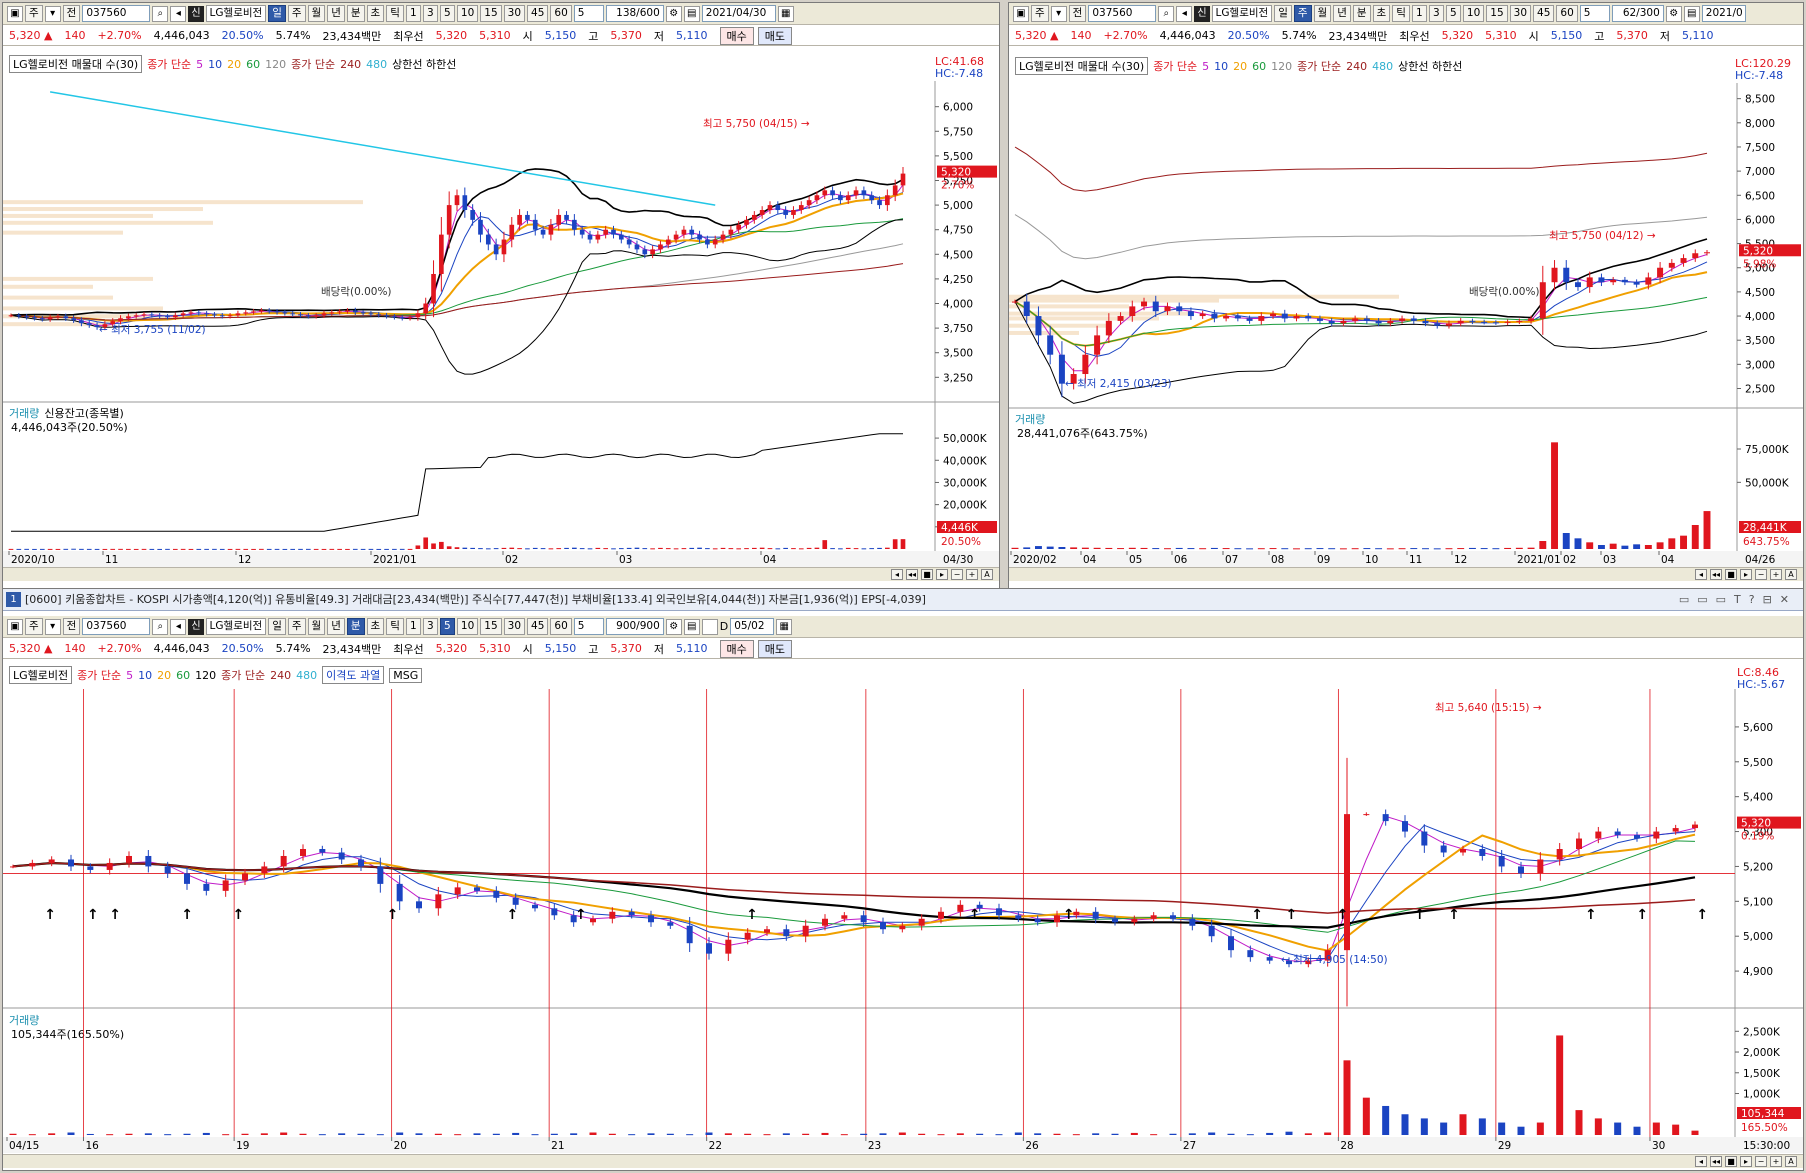 This screenshot has width=1806, height=1173. I want to click on font-icon: A, so click(987, 574).